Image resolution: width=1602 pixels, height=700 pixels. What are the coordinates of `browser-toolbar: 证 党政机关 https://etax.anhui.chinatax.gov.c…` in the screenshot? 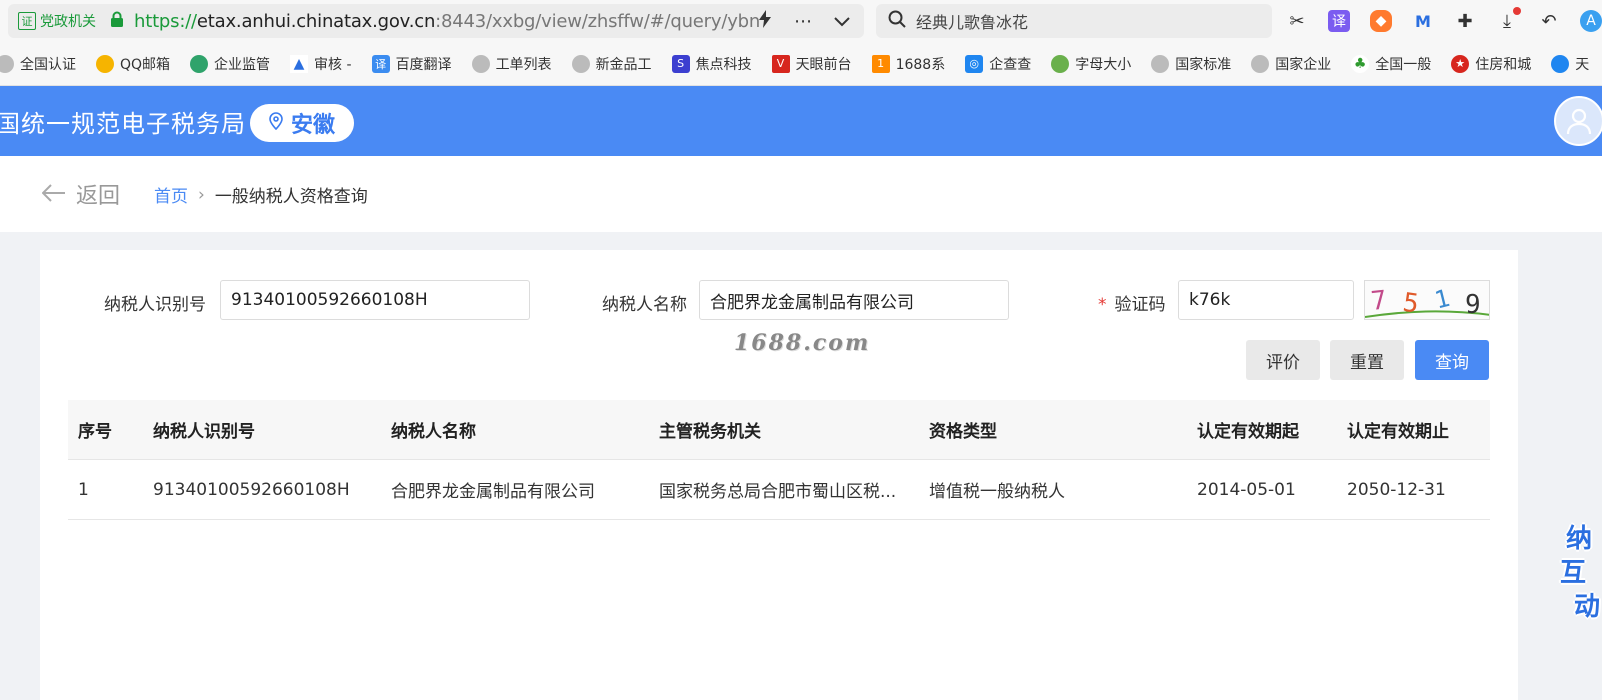 It's located at (801, 21).